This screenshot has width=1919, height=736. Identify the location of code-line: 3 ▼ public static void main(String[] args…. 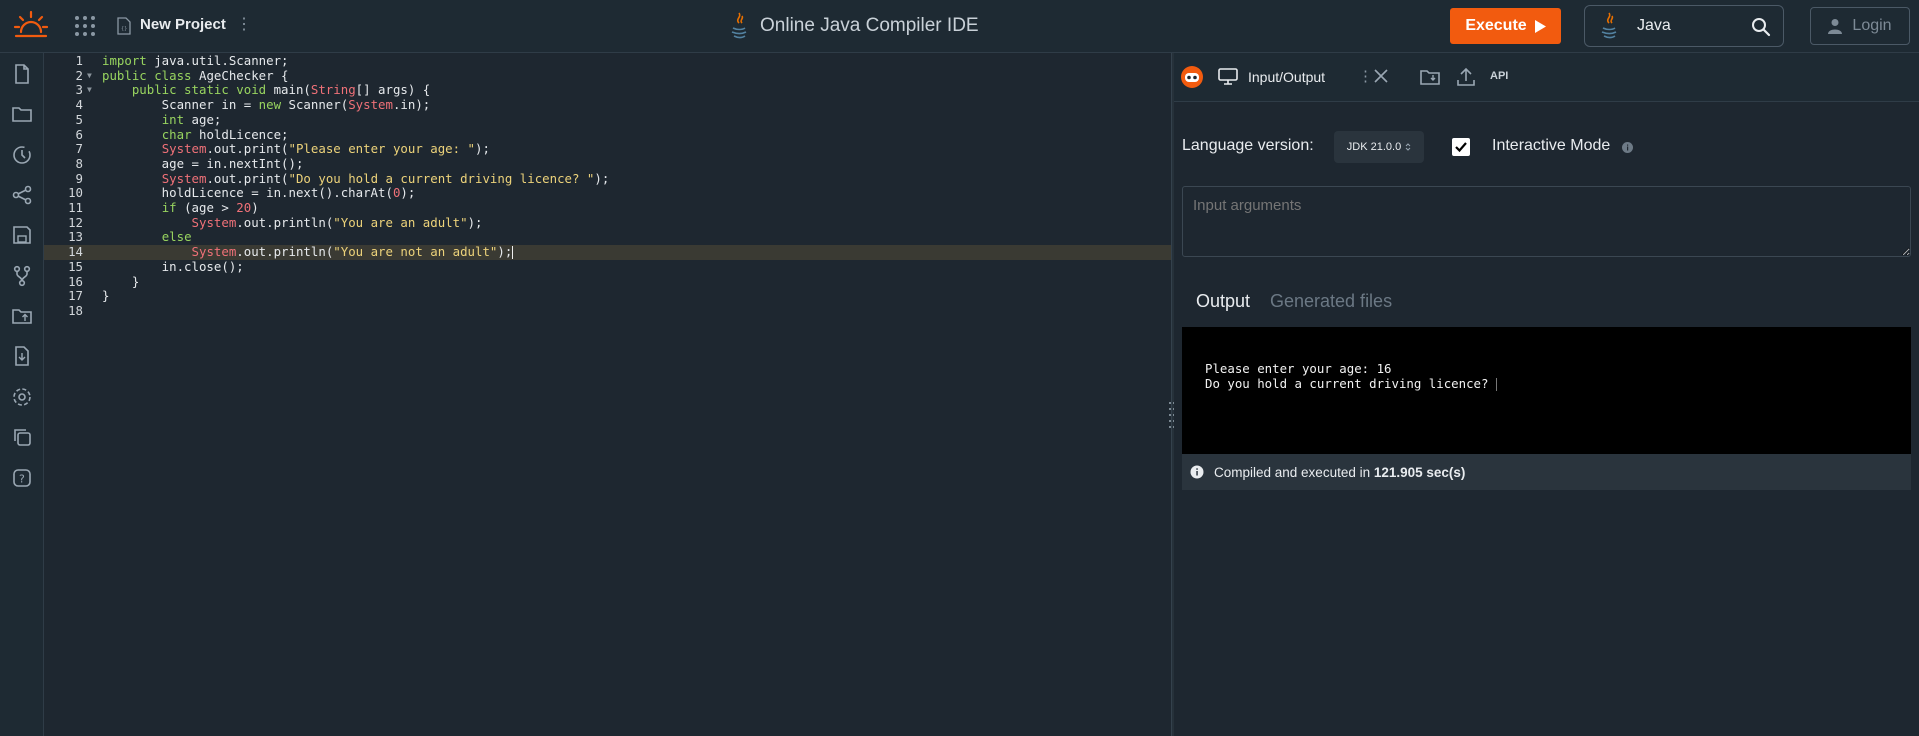
(607, 90).